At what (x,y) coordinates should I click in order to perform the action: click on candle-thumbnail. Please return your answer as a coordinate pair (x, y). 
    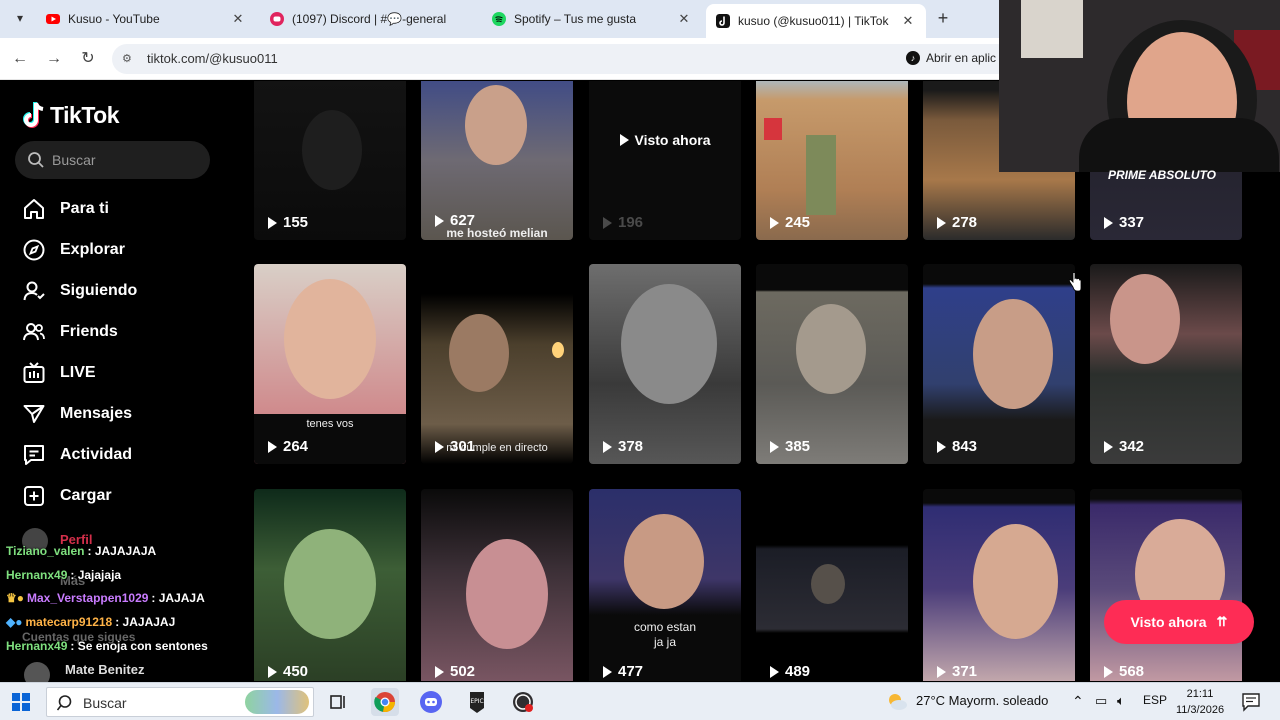
    Looking at the image, I should click on (558, 350).